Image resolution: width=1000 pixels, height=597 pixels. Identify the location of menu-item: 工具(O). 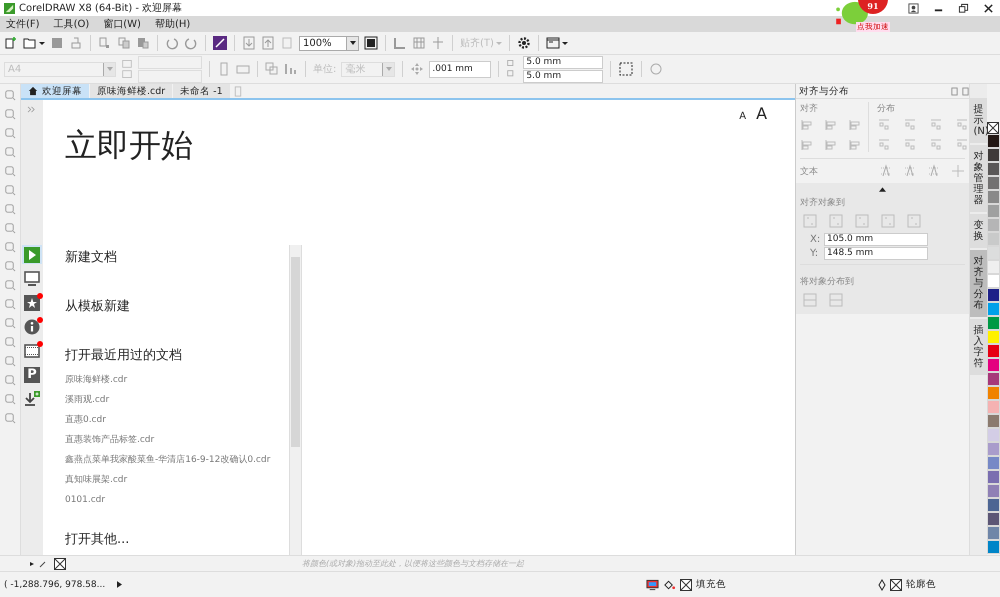
(72, 24).